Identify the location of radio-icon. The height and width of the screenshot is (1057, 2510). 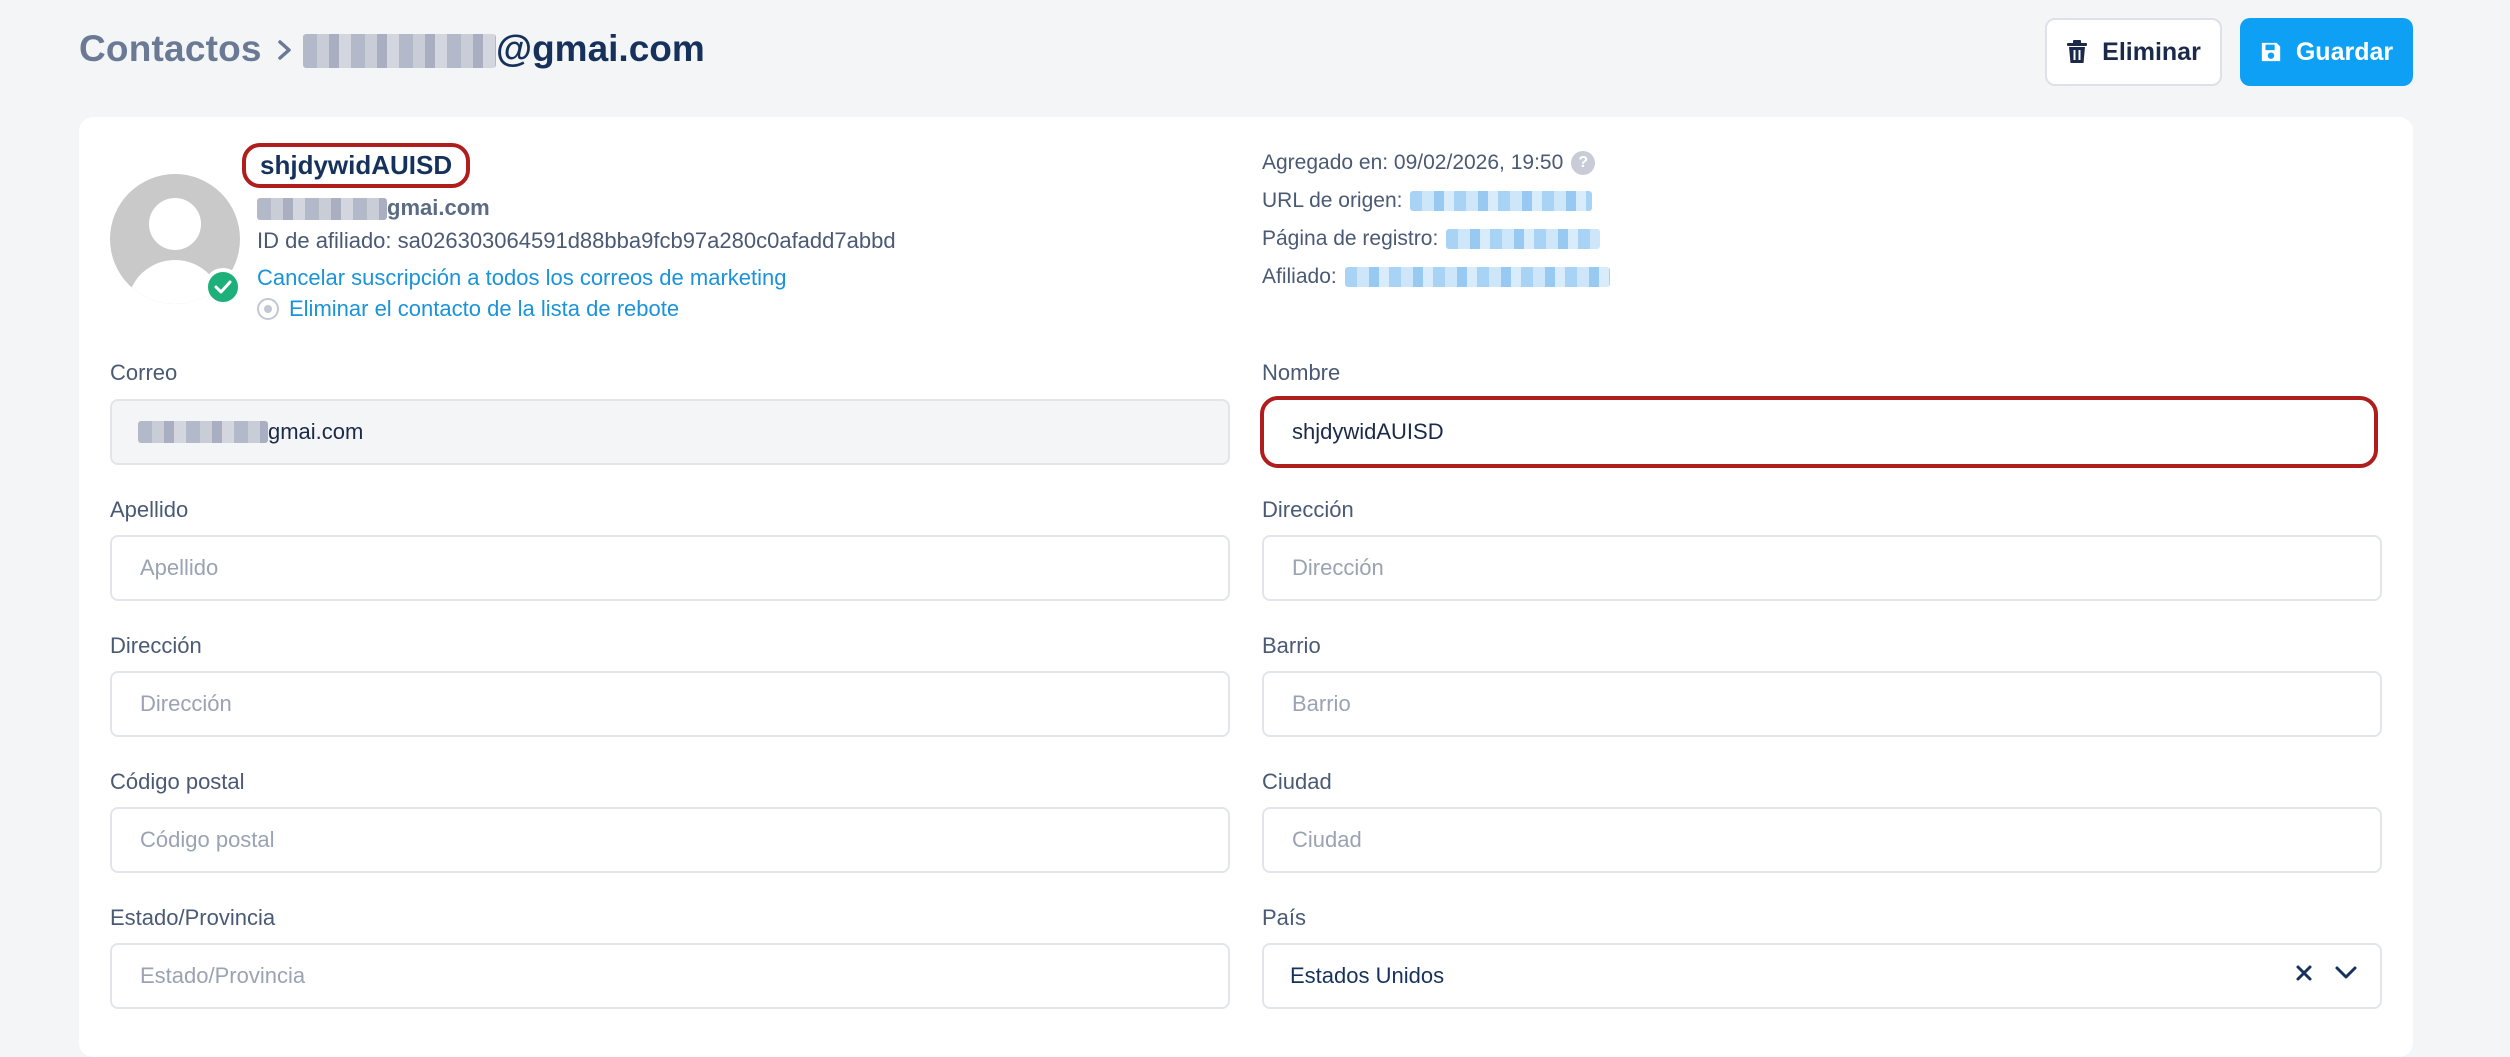
(268, 309).